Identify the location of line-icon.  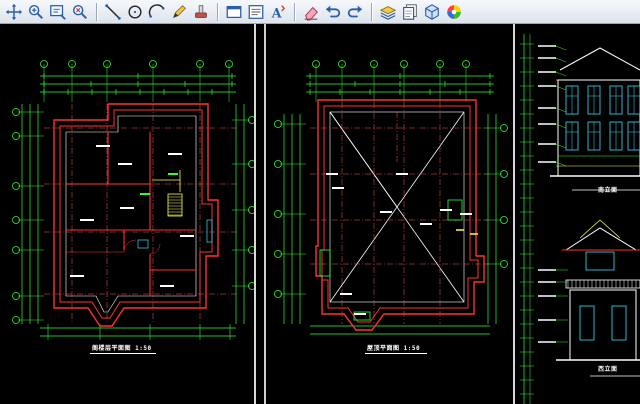
(113, 11).